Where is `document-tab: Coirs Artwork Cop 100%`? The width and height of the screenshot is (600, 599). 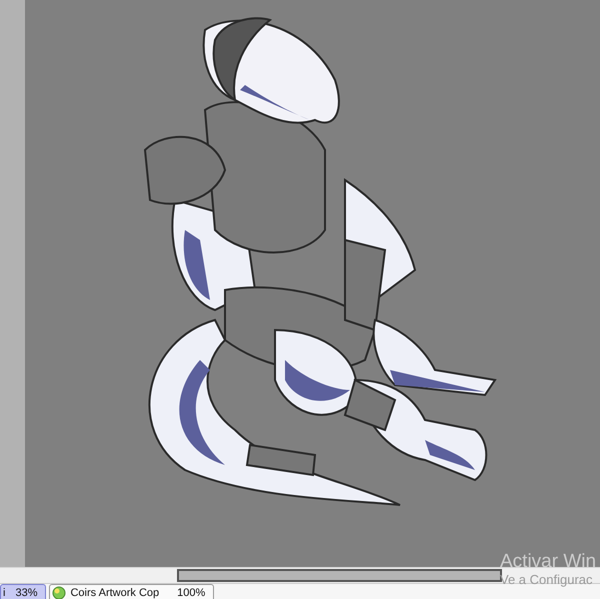 document-tab: Coirs Artwork Cop 100% is located at coordinates (131, 591).